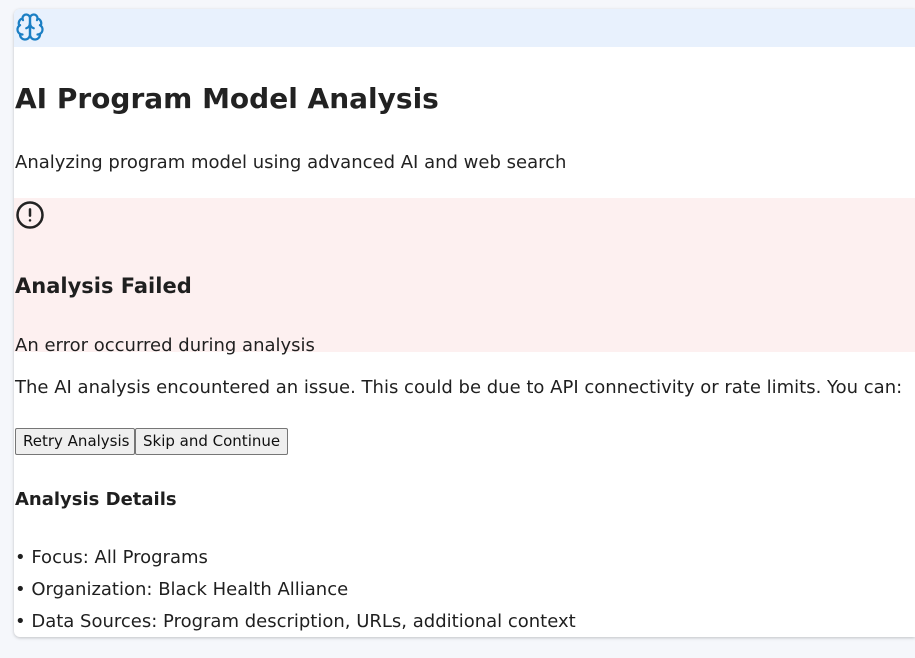 This screenshot has width=915, height=658. Describe the element at coordinates (103, 286) in the screenshot. I see `error-title: Analysis Failed` at that location.